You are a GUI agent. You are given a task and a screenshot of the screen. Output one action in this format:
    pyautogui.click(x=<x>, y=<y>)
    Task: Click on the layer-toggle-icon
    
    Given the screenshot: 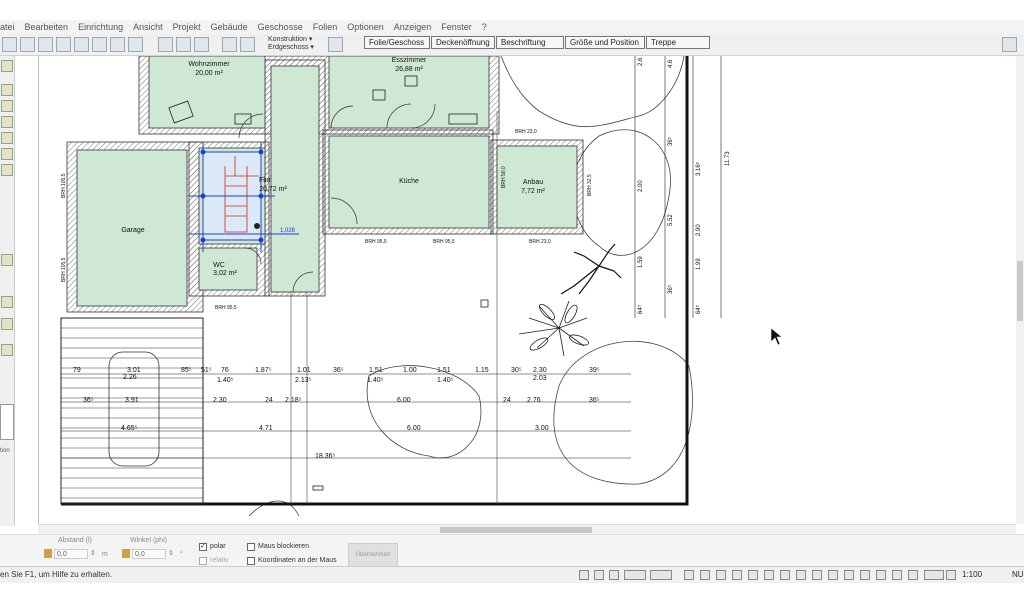 What is the action you would take?
    pyautogui.click(x=661, y=575)
    